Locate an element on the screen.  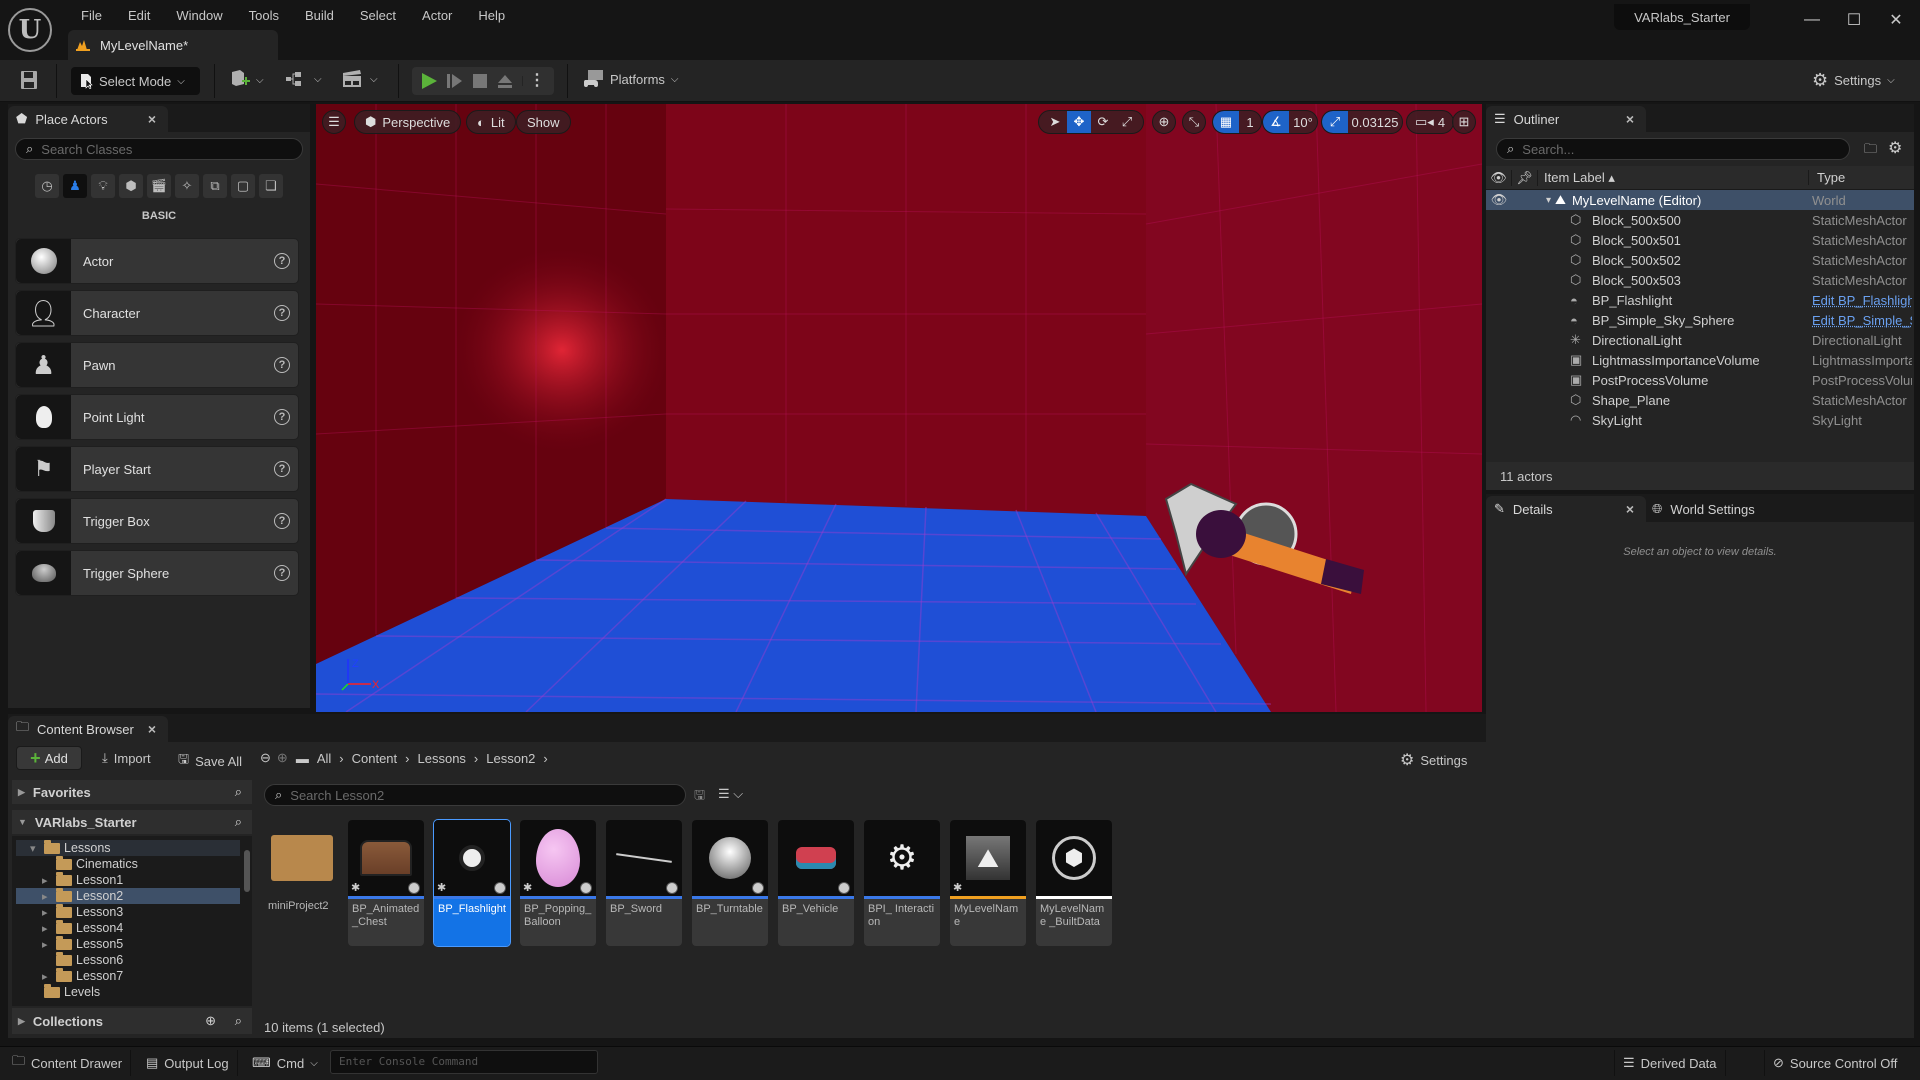
menu-actor: Actor is located at coordinates (437, 16).